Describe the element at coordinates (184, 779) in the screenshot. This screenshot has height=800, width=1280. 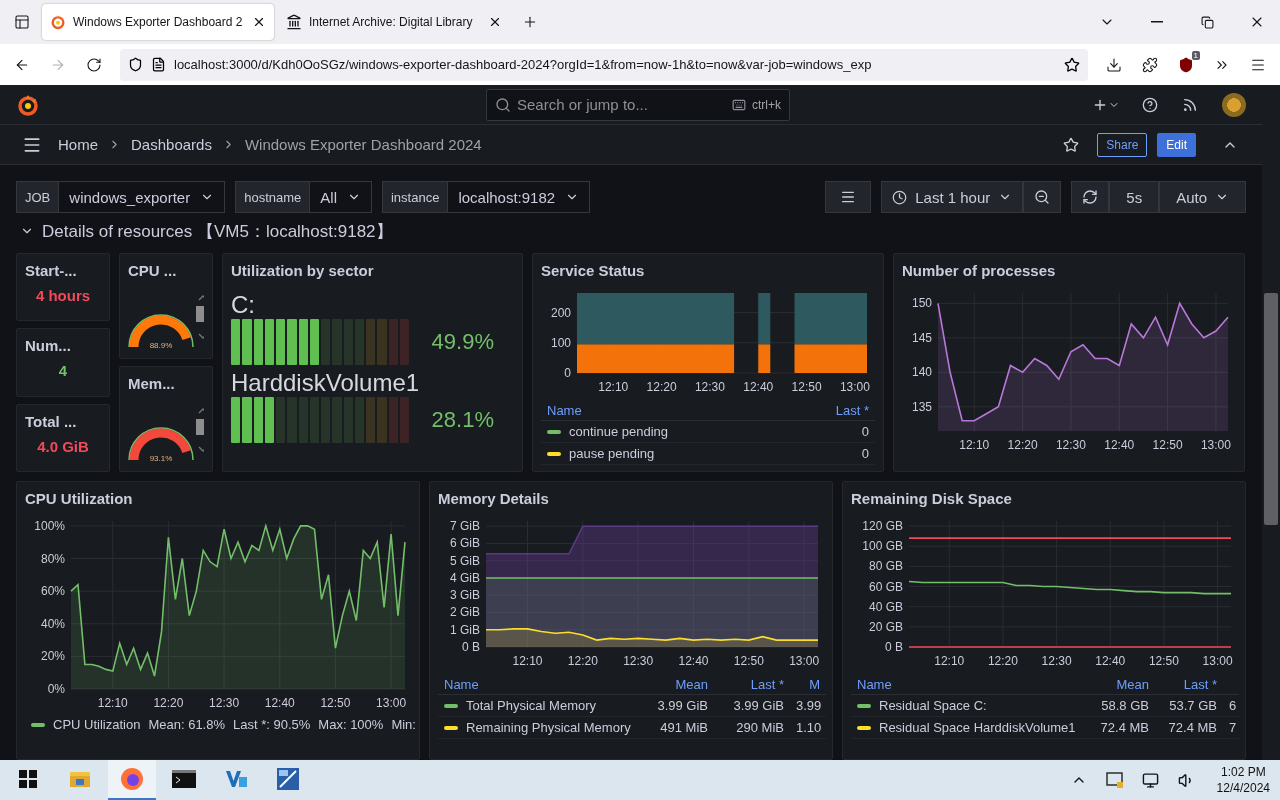
I see `terminal-icon` at that location.